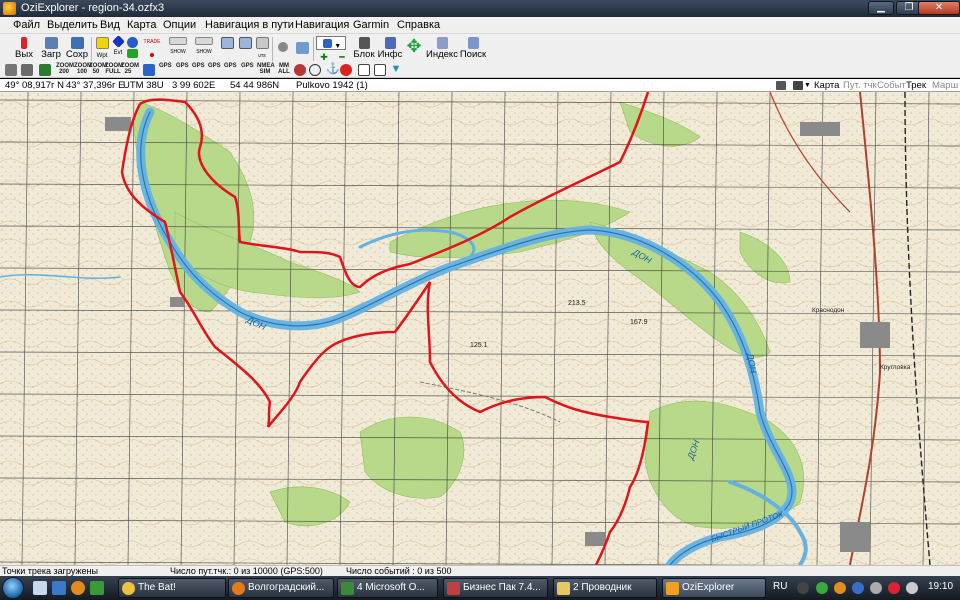  I want to click on close-button: ✕, so click(939, 8).